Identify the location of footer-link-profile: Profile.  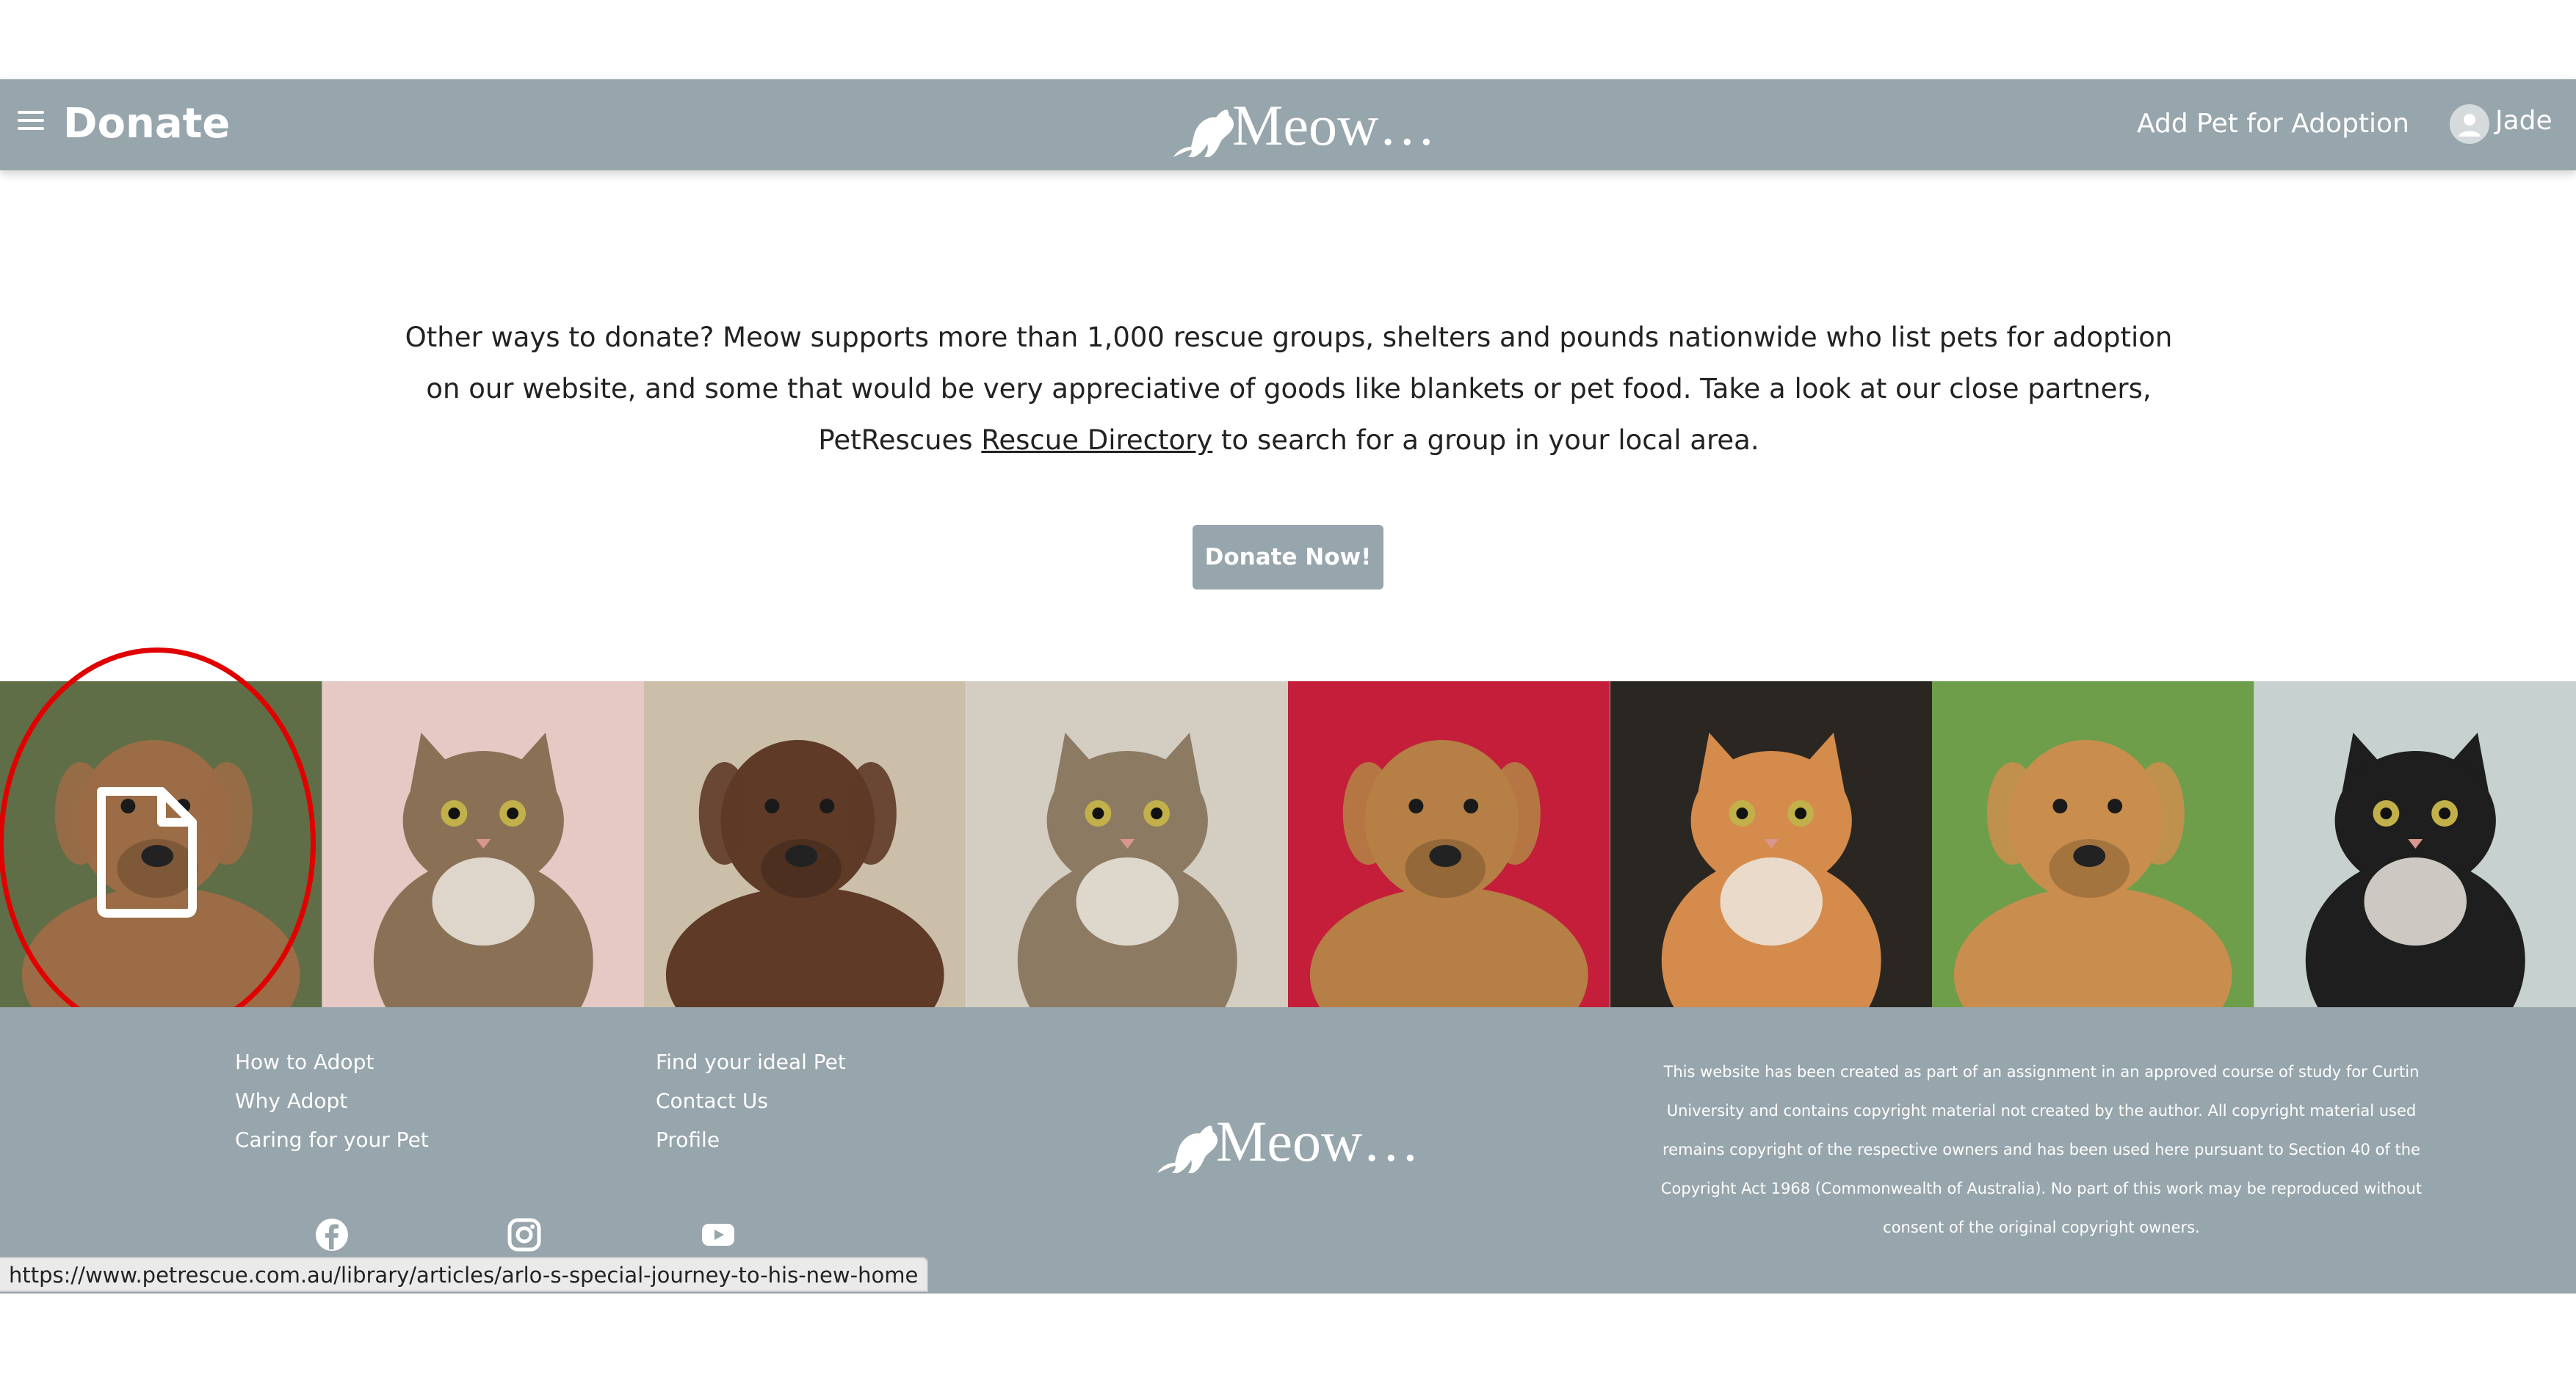
(751, 1139).